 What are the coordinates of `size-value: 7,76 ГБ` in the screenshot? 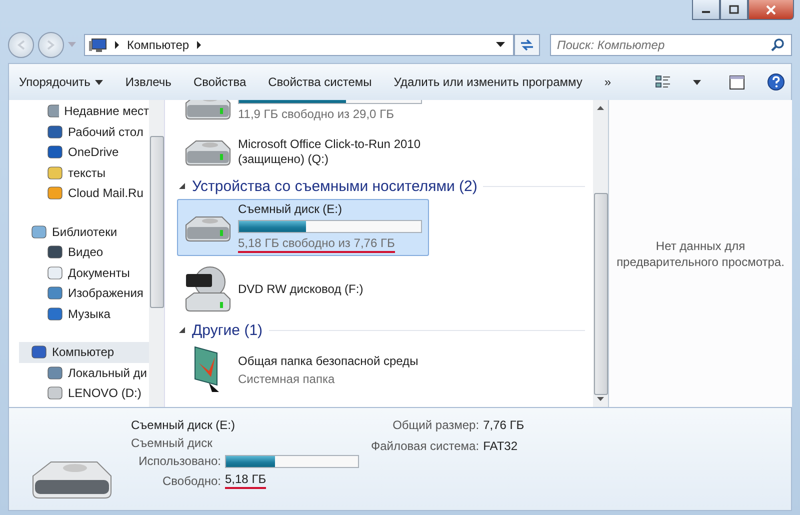 It's located at (503, 425).